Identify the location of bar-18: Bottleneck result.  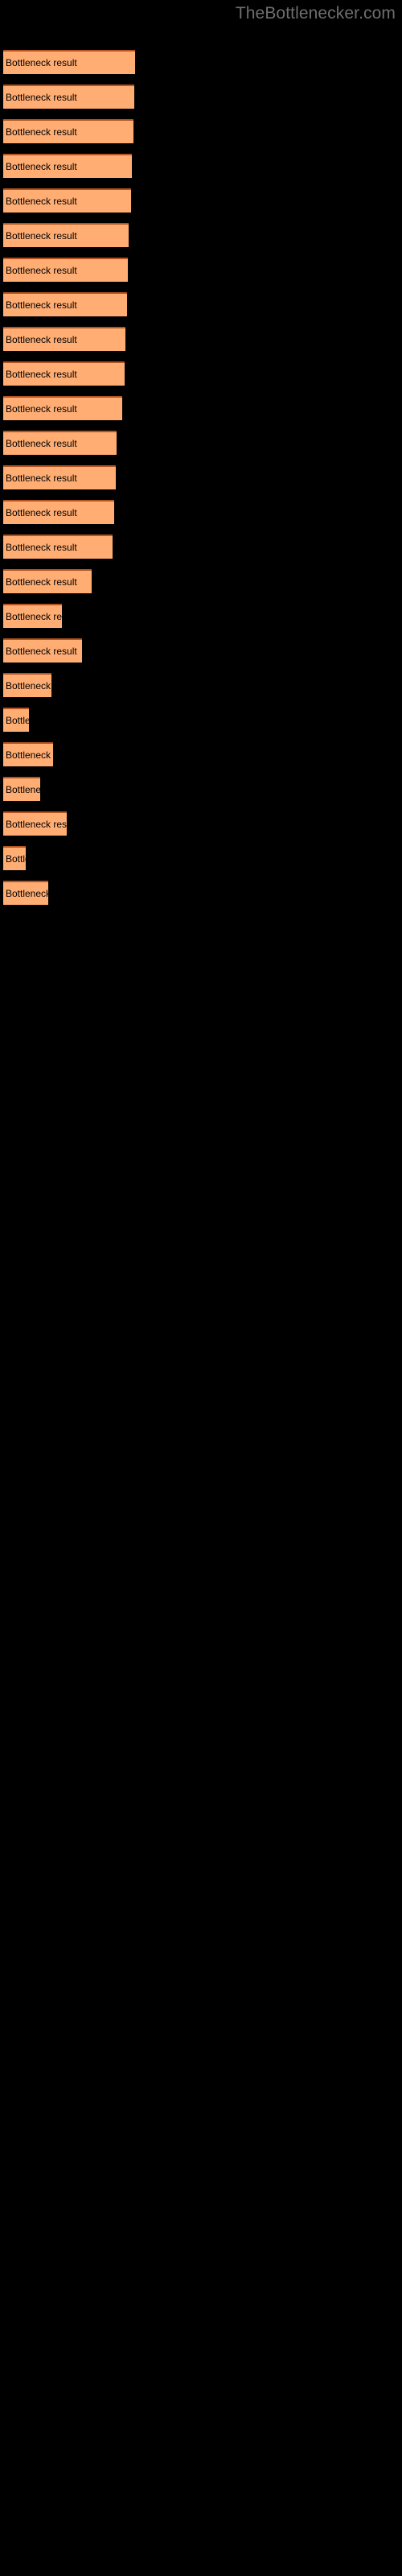
(42, 650).